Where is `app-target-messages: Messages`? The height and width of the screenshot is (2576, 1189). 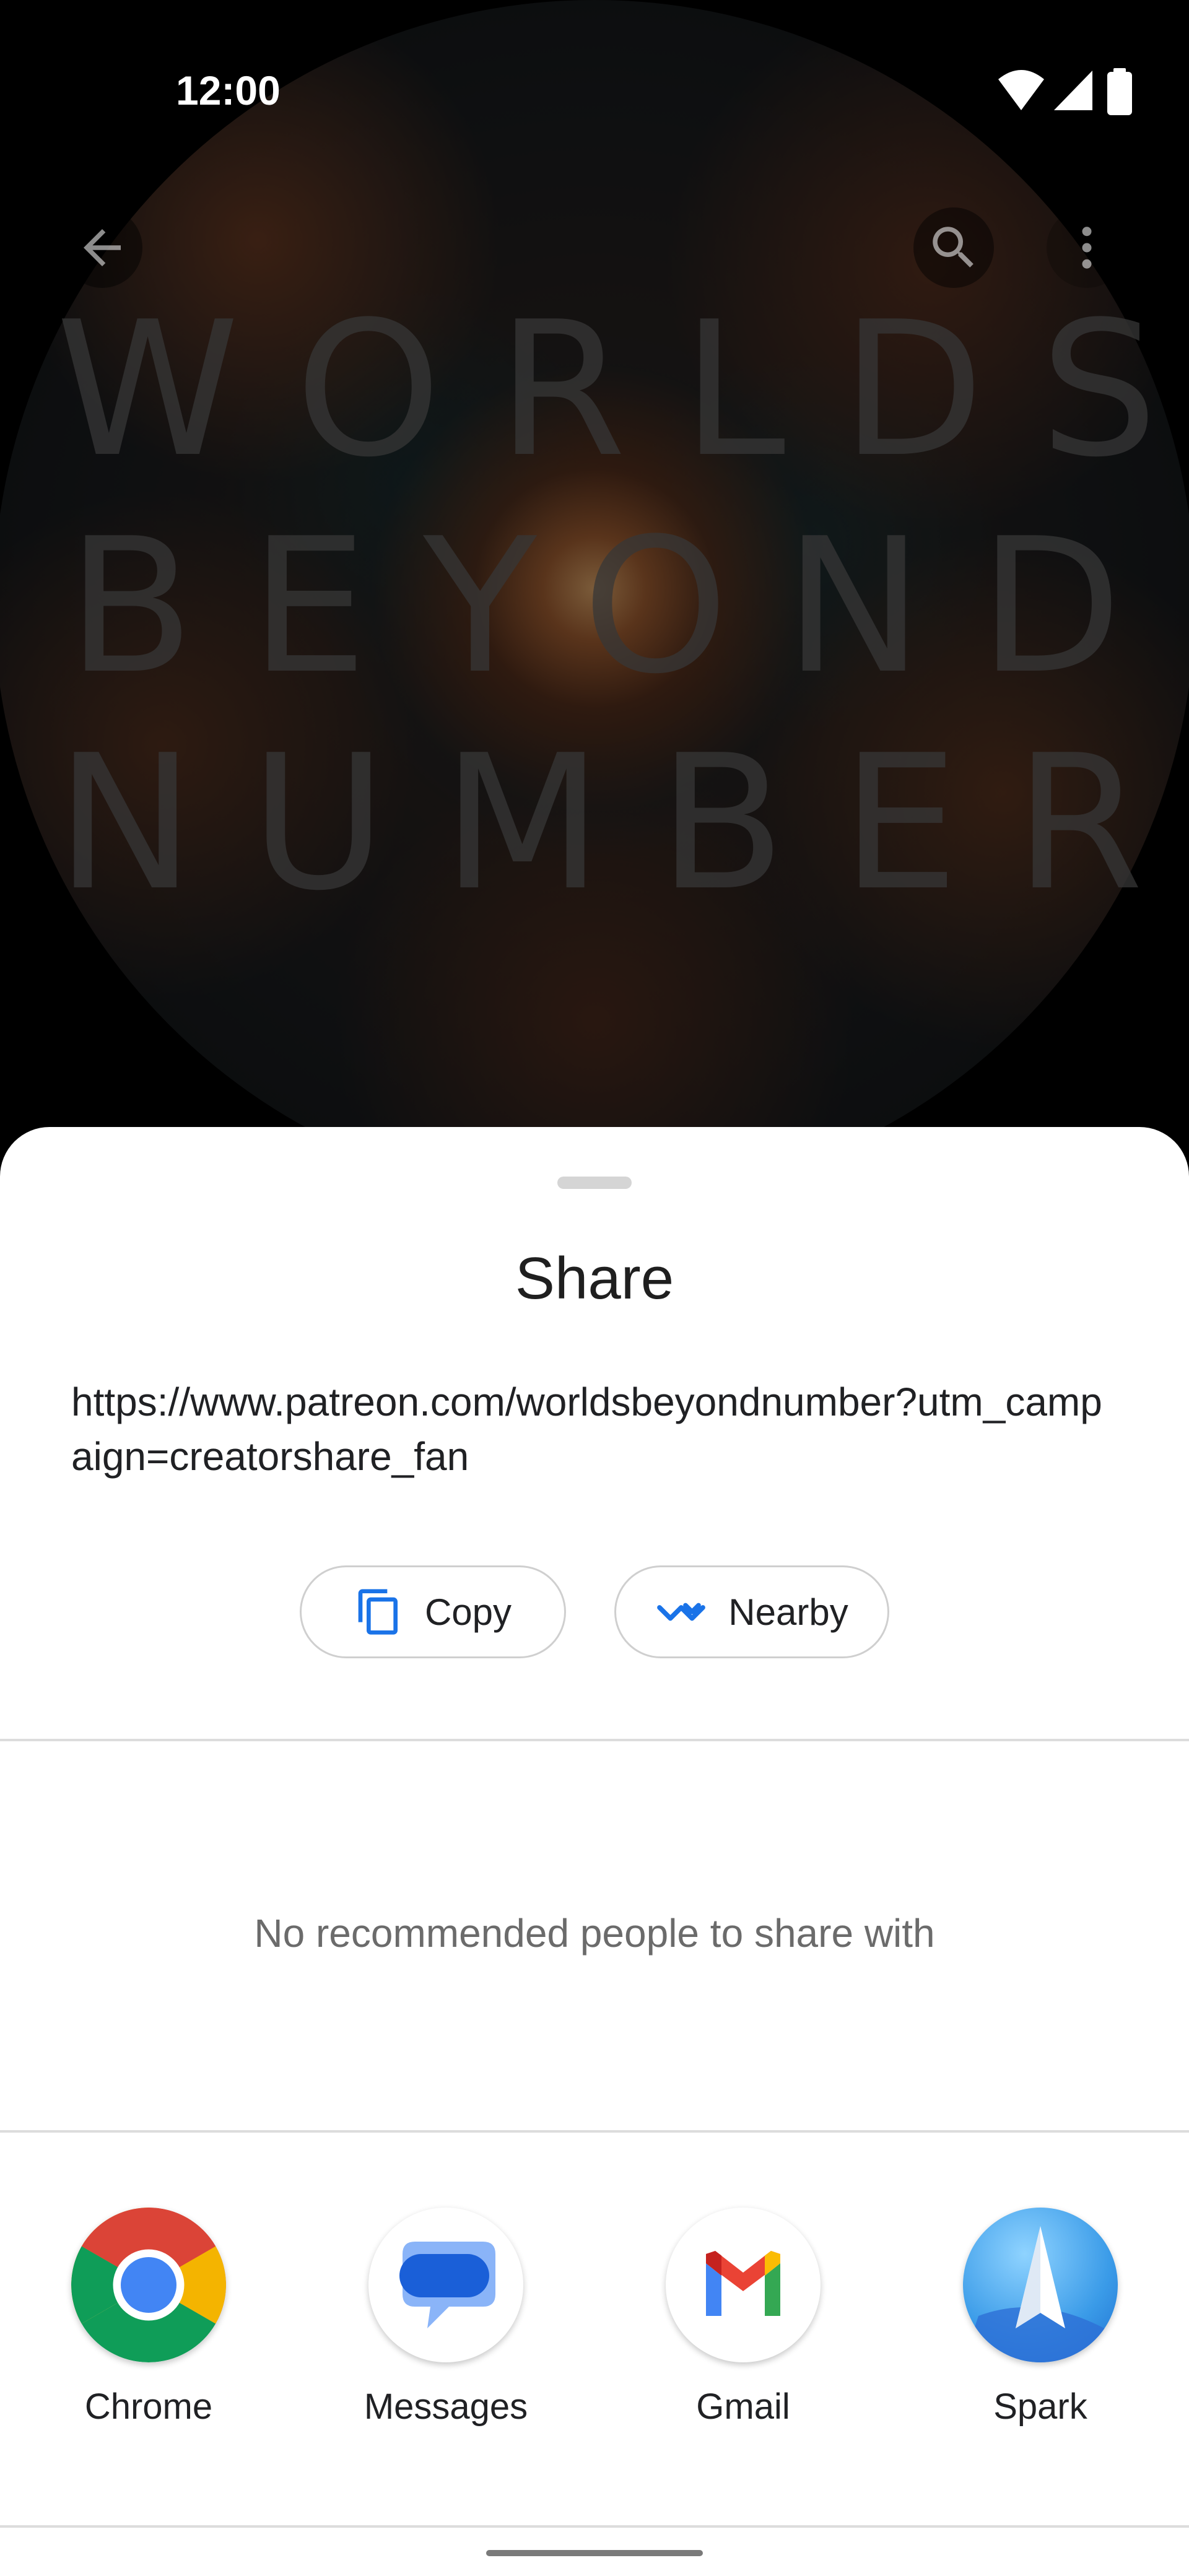
app-target-messages: Messages is located at coordinates (446, 2331).